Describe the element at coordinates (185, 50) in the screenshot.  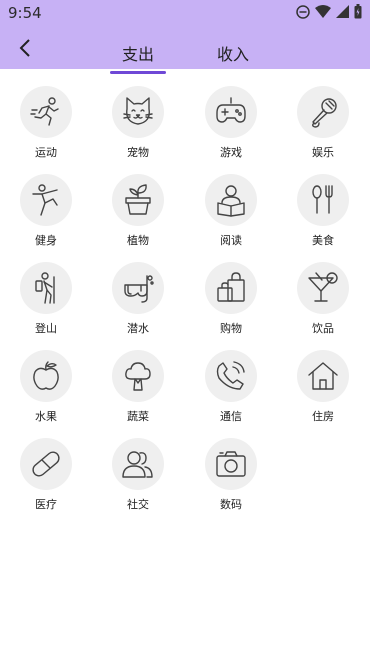
I see `header: 支出 收入` at that location.